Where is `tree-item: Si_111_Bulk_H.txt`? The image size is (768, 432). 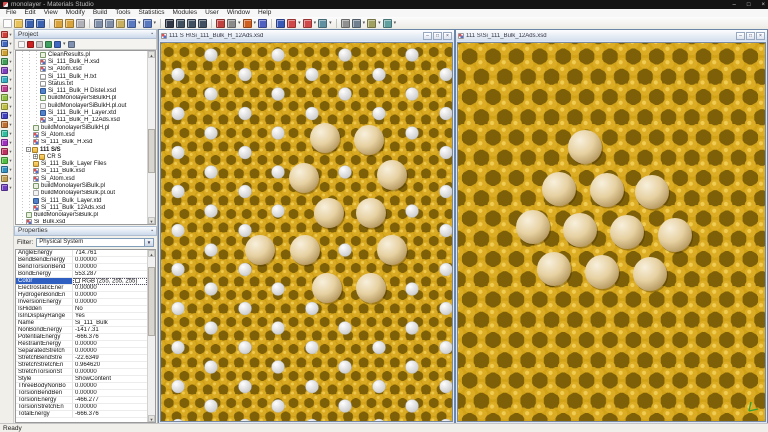 tree-item: Si_111_Bulk_H.txt is located at coordinates (81, 76).